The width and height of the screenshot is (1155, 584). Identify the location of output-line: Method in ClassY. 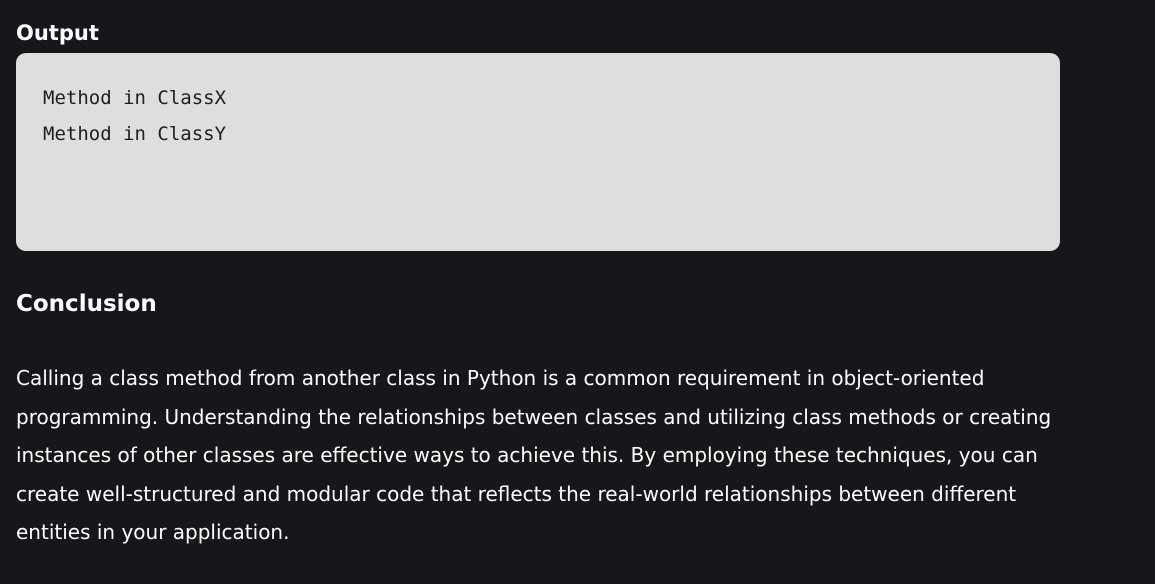
(135, 134).